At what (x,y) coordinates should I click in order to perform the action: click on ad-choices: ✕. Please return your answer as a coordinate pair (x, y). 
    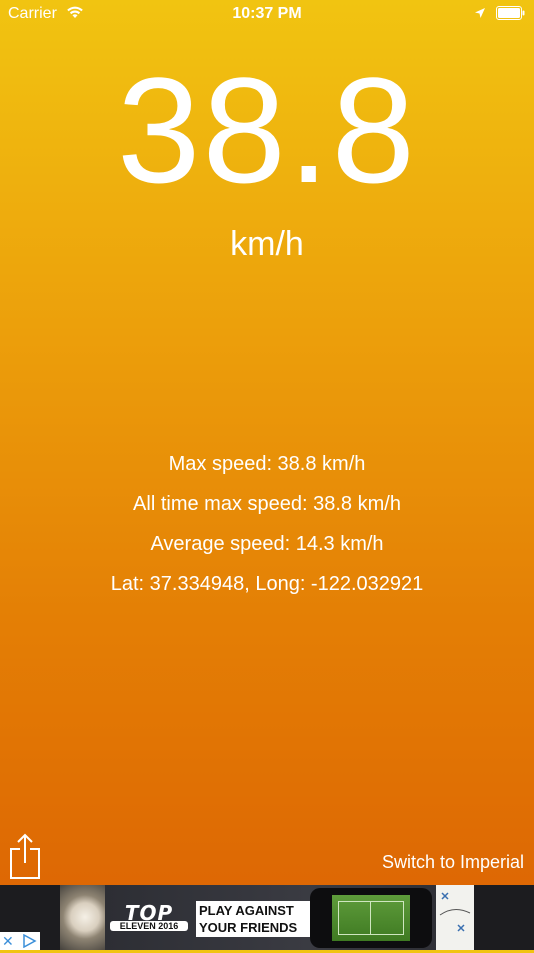
    Looking at the image, I should click on (20, 941).